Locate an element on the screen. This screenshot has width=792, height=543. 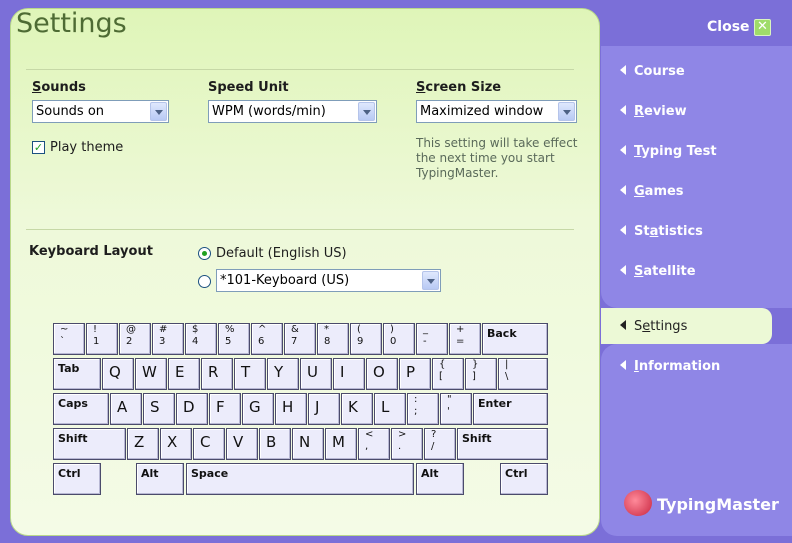
keyboard-layout-label: Keyboard Layout is located at coordinates (91, 251).